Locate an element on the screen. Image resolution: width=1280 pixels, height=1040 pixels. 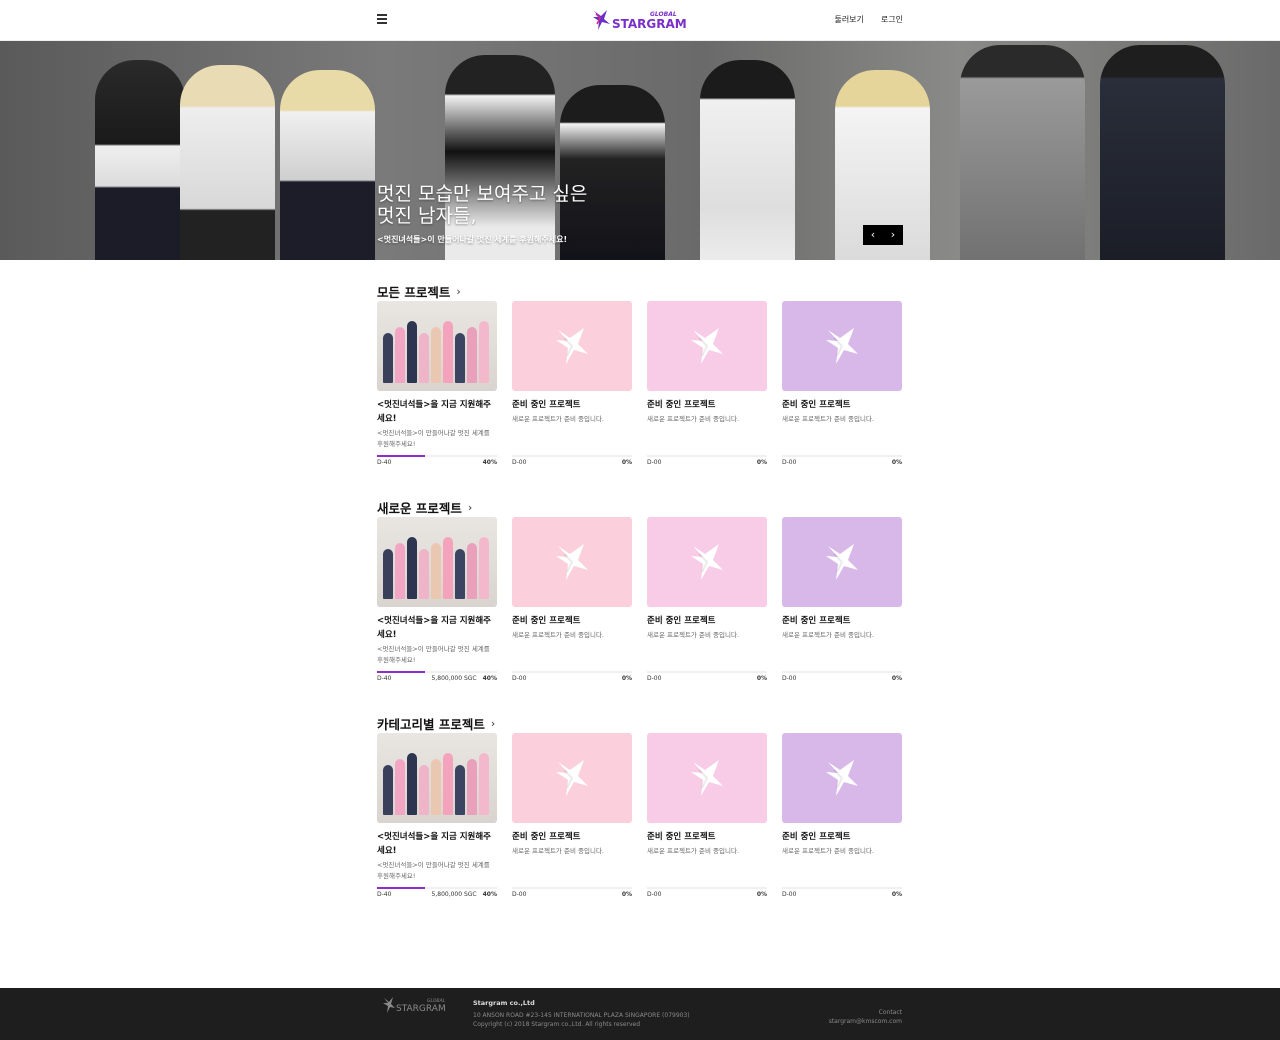
stargram-logo: GLOBAL STARGRAM is located at coordinates (642, 20).